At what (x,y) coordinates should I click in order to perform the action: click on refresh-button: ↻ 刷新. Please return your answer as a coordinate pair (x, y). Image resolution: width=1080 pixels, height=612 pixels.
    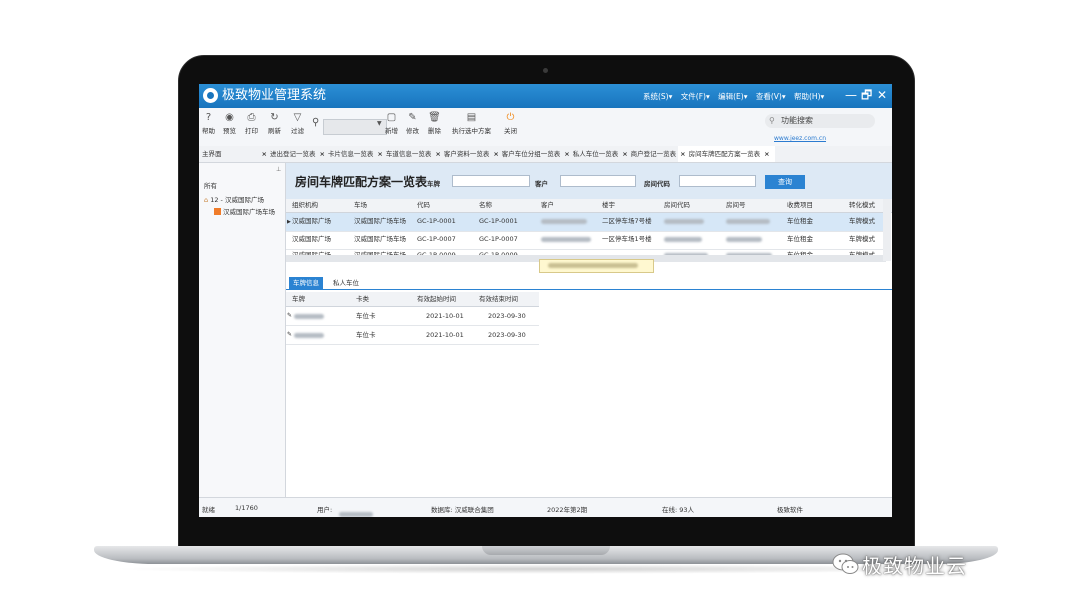
    Looking at the image, I should click on (274, 123).